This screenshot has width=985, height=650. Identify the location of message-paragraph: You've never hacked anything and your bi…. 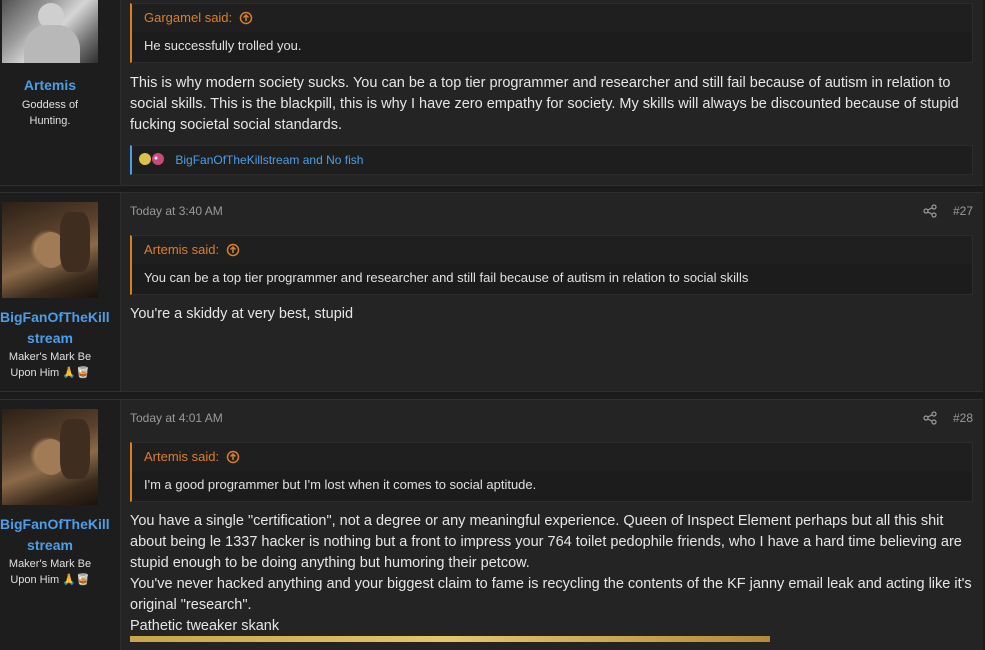
(551, 594).